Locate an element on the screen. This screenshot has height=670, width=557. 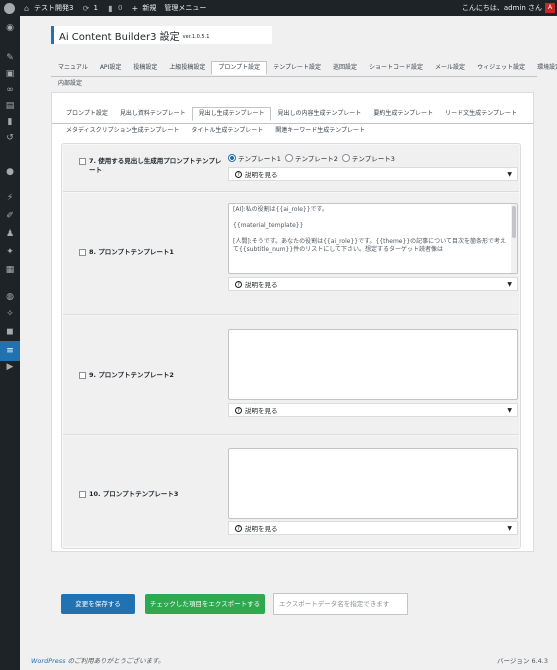
pages-icon: ▤ is located at coordinates (10, 106).